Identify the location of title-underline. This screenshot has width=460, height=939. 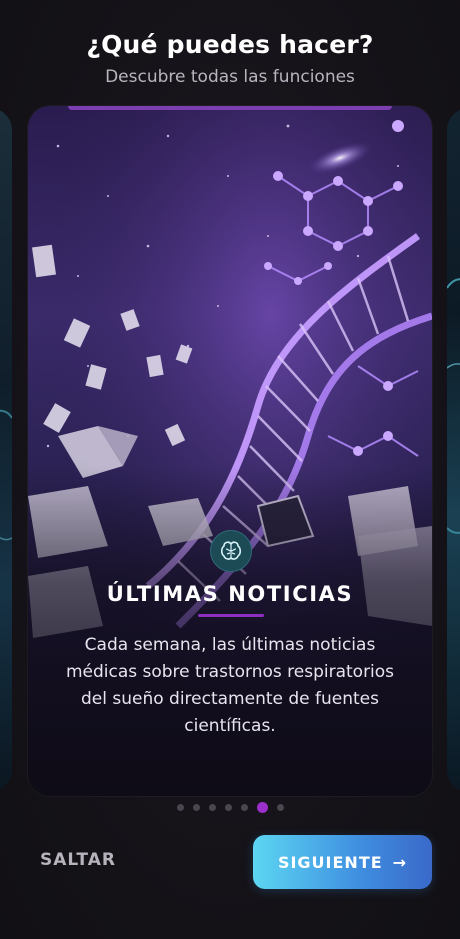
(231, 615).